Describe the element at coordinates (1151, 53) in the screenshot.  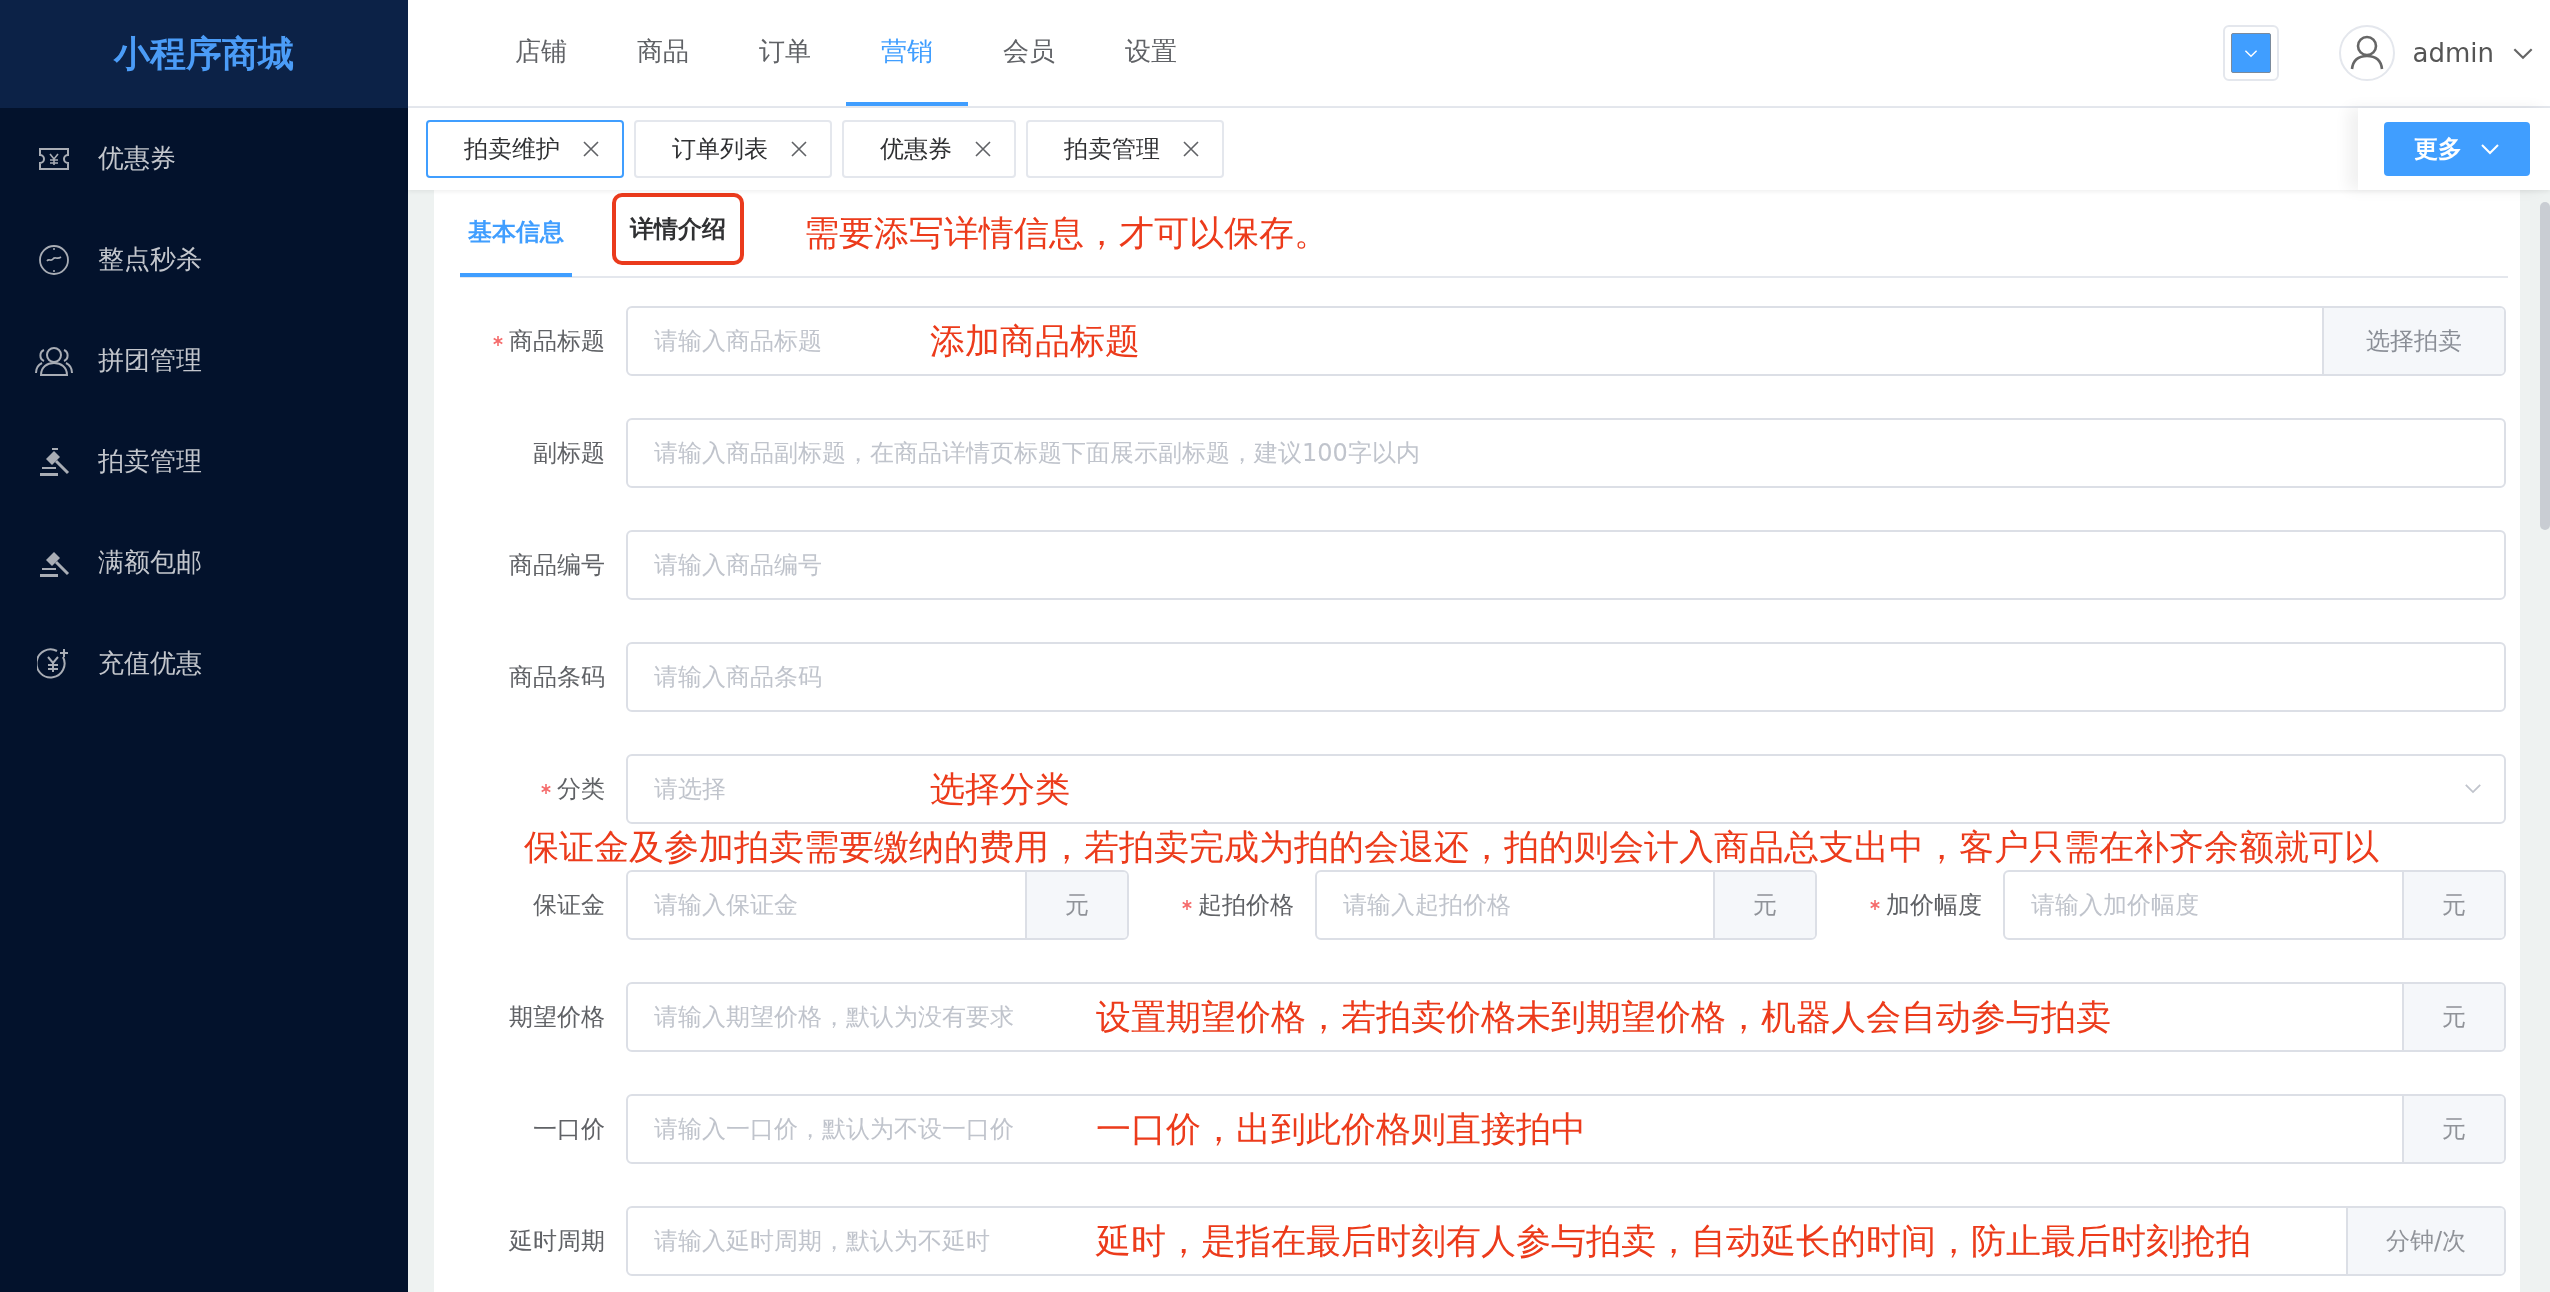
I see `nav-tab: 设置` at that location.